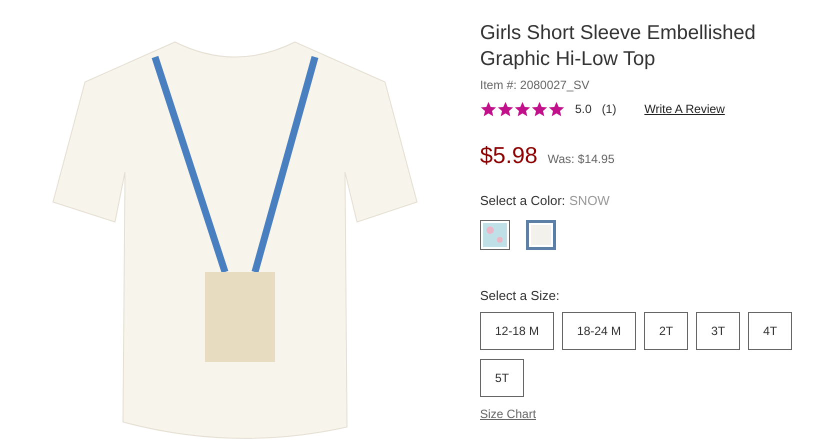 This screenshot has width=837, height=447. I want to click on size-option: 12-18 M, so click(517, 331).